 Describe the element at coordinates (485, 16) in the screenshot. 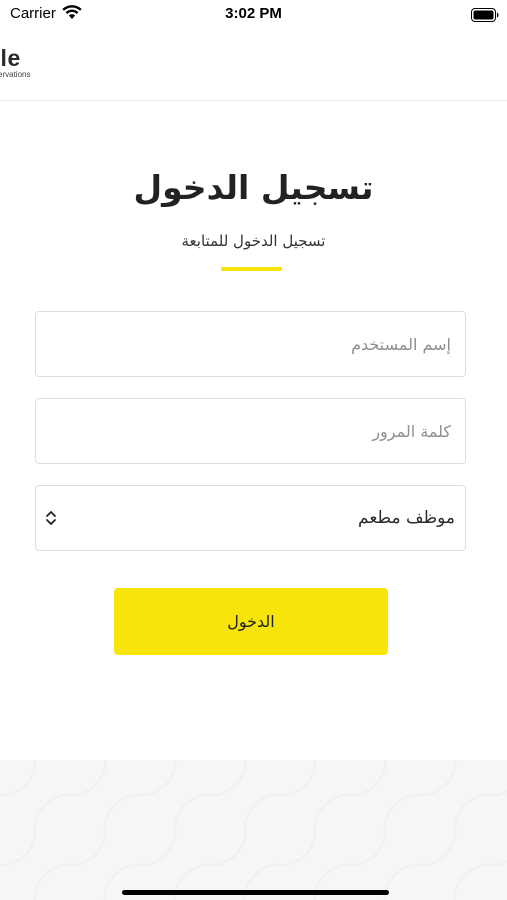

I see `battery-icon` at that location.